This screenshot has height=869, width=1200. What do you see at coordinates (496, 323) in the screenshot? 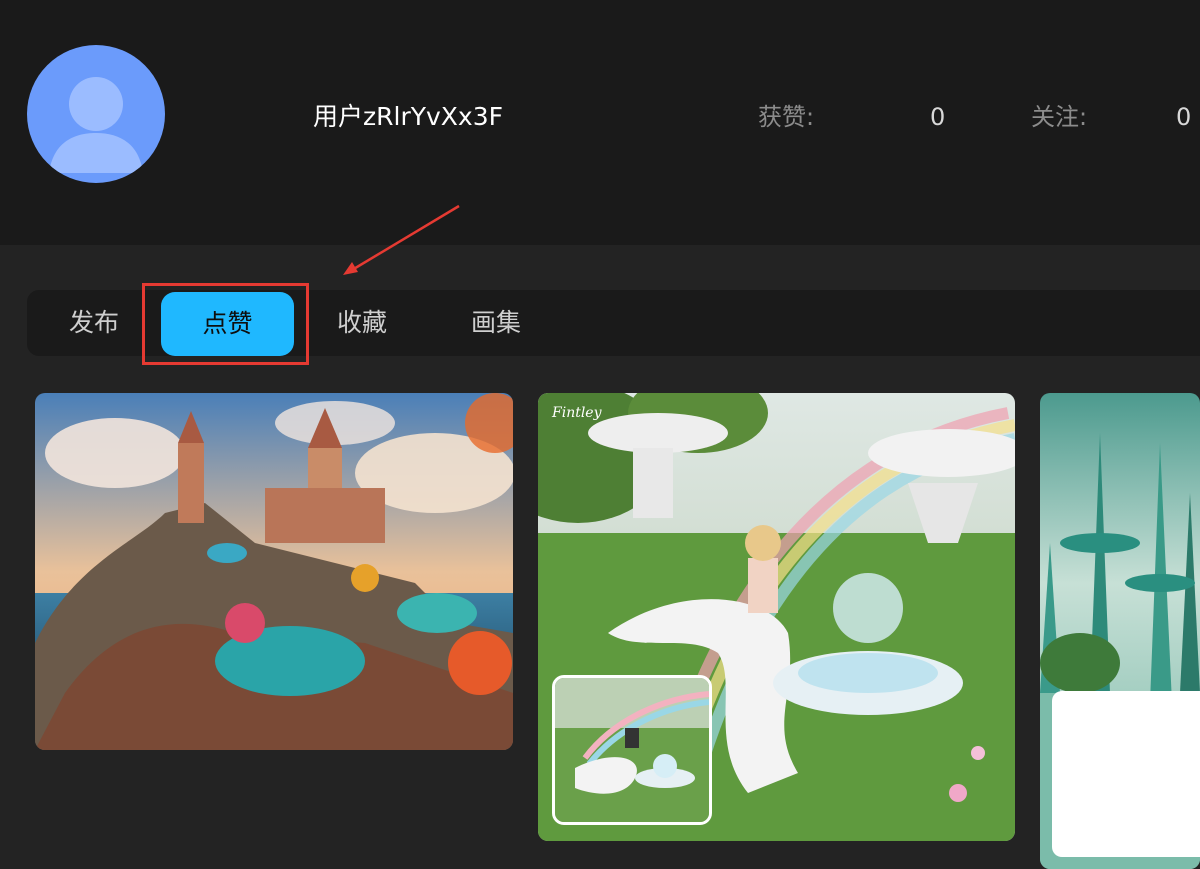
I see `tab-albums: 画集` at bounding box center [496, 323].